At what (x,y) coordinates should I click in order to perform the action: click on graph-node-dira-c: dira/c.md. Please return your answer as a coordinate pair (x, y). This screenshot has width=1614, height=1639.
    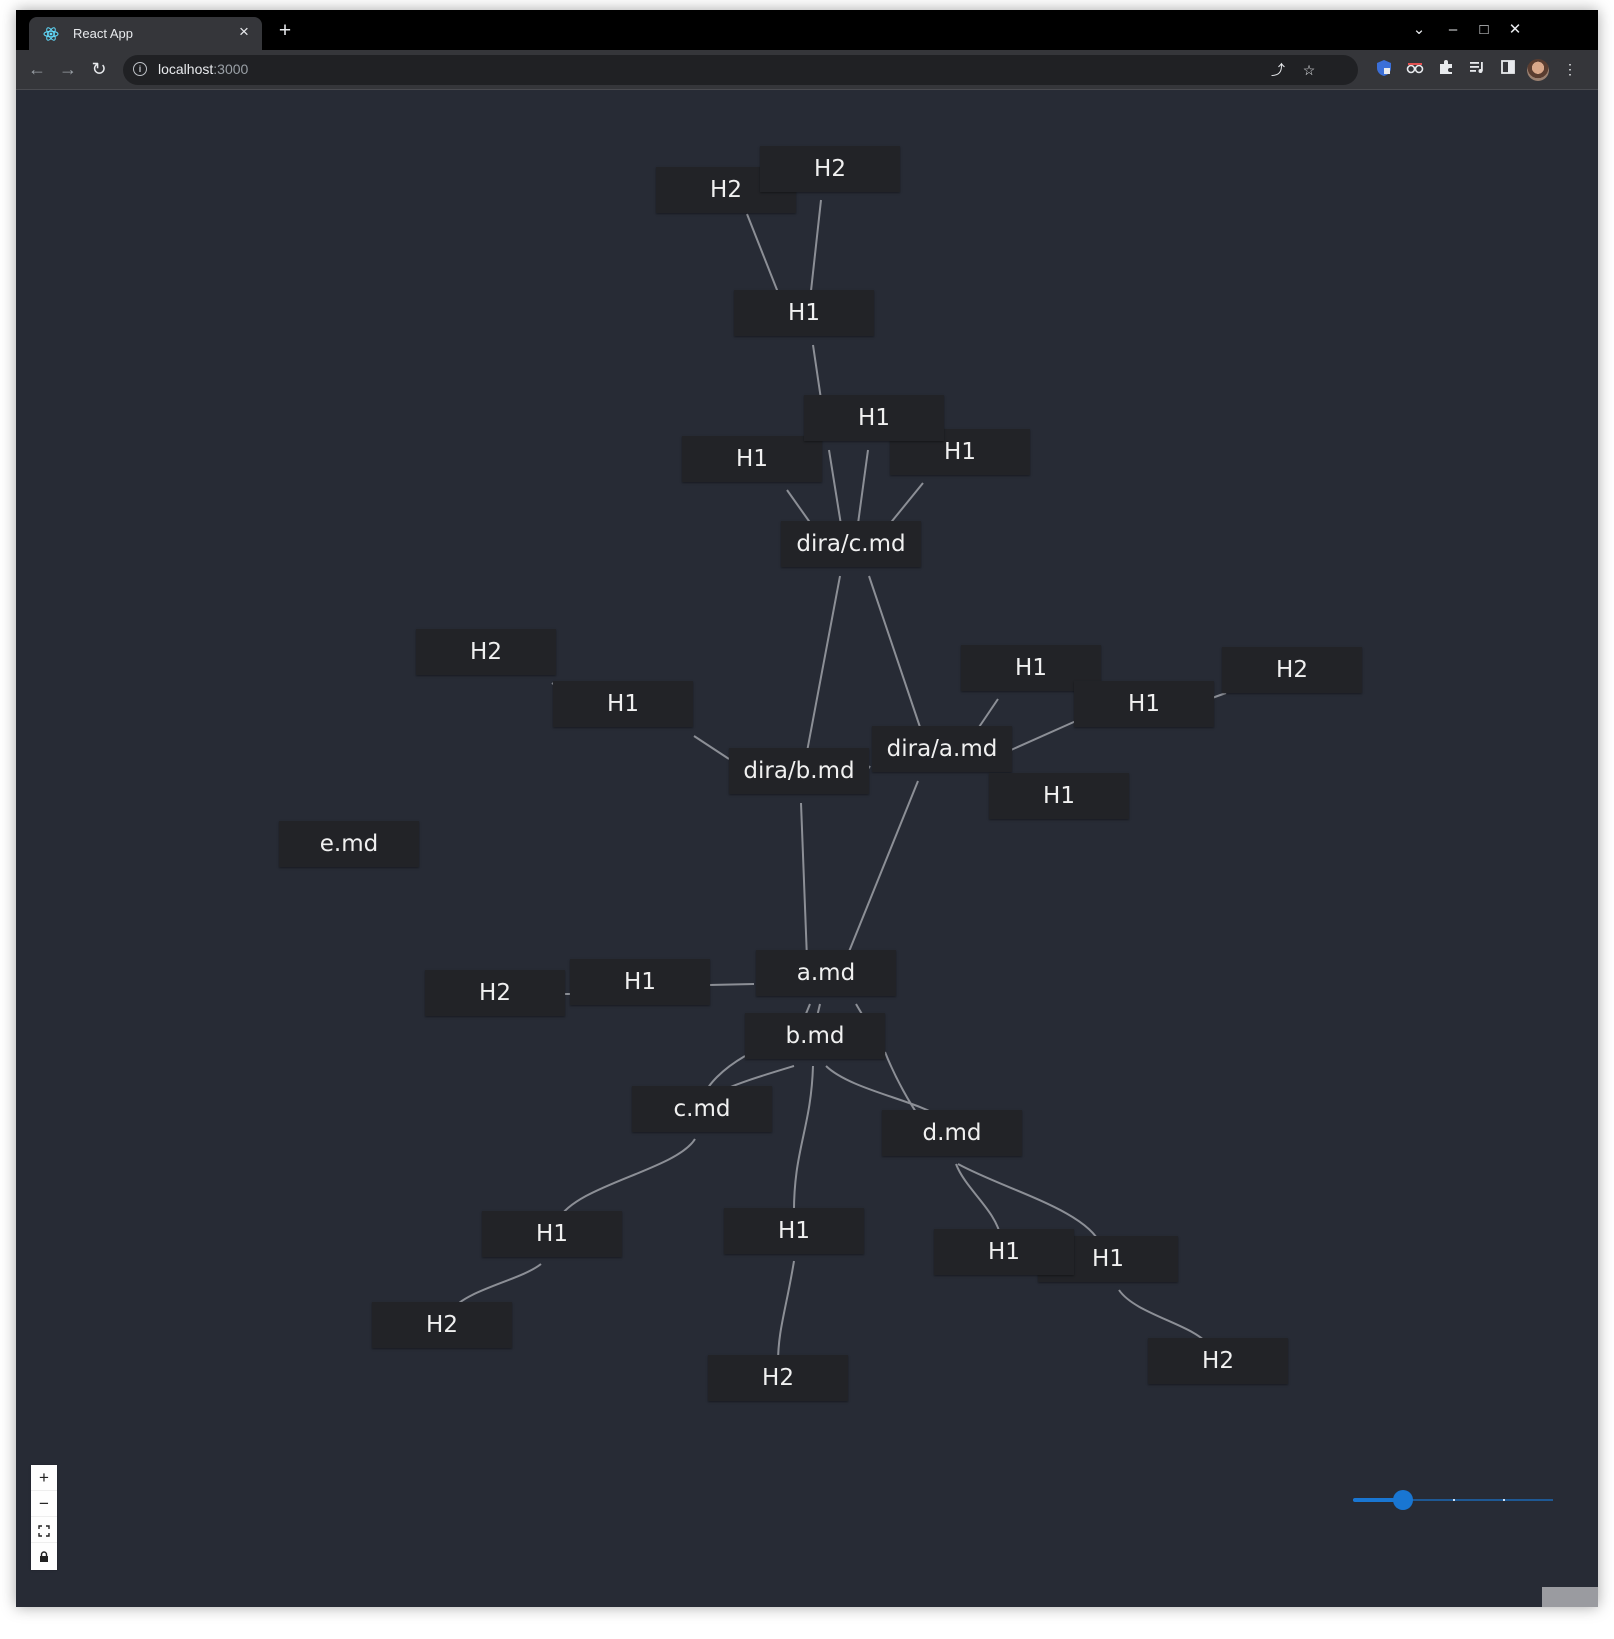
    Looking at the image, I should click on (851, 544).